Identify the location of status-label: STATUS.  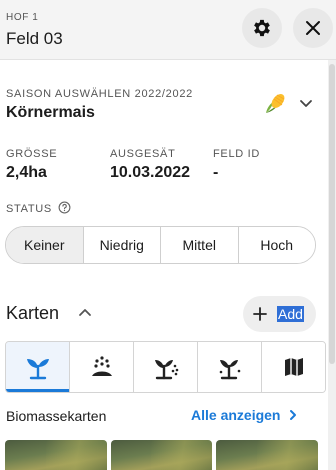
(29, 209).